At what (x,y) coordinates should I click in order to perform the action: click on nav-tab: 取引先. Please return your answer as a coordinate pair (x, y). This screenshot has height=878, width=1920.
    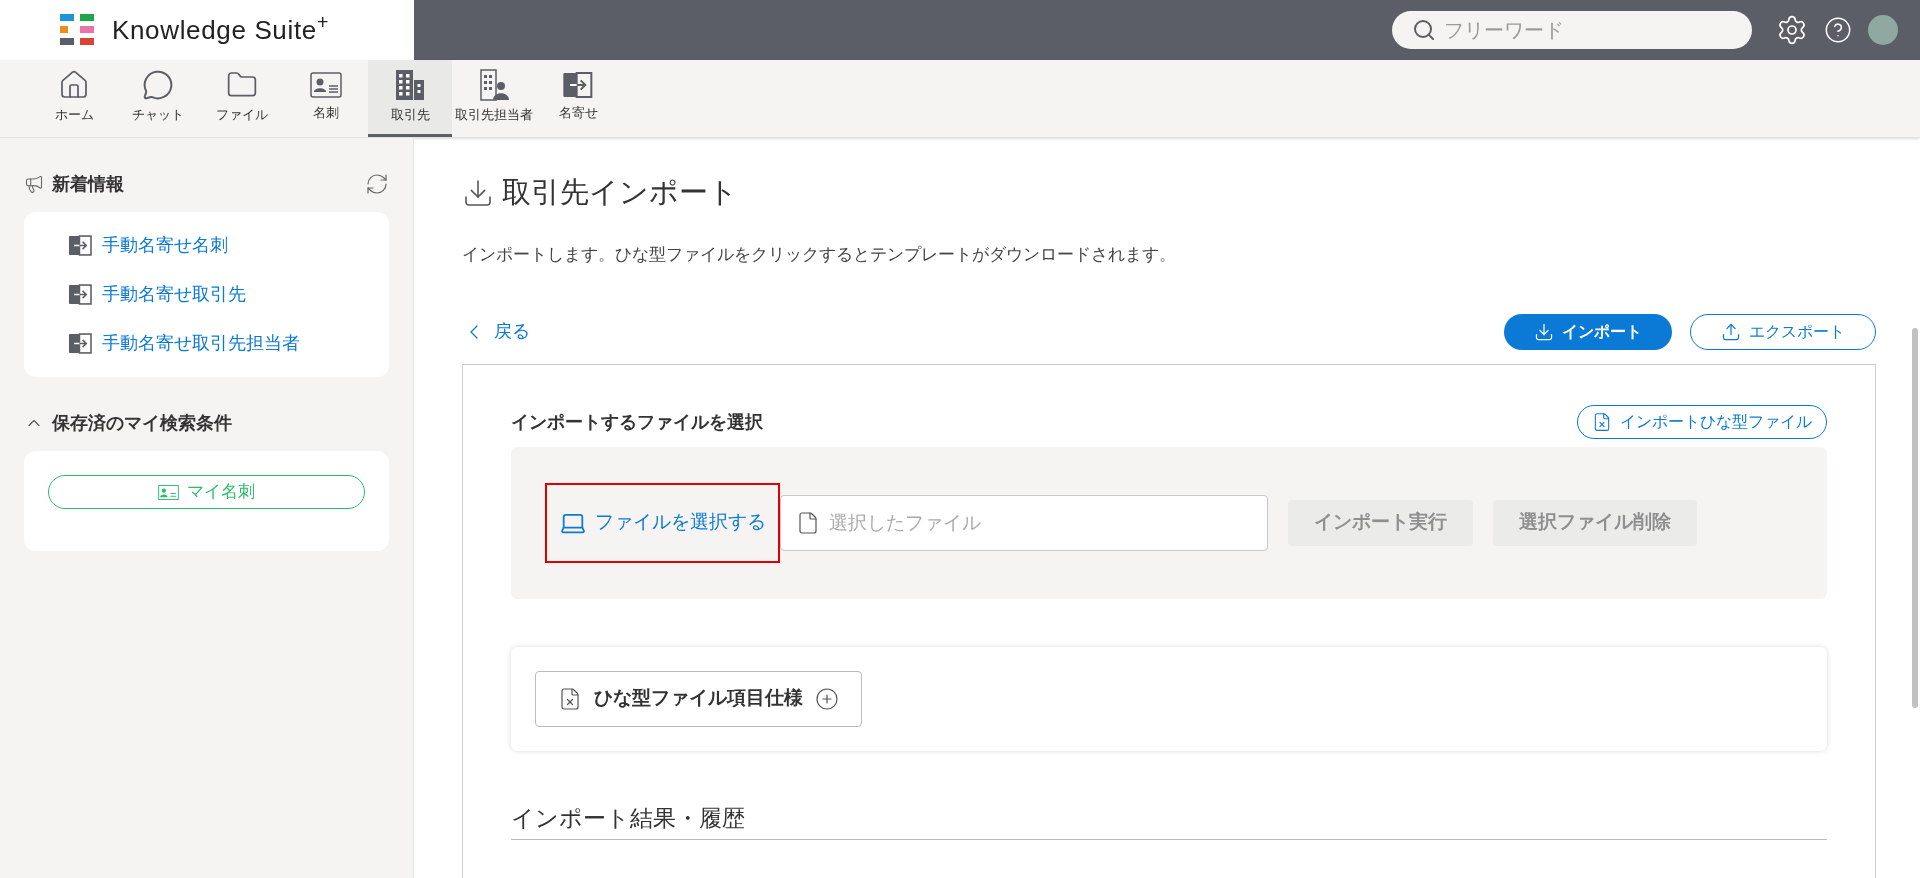
    Looking at the image, I should click on (410, 98).